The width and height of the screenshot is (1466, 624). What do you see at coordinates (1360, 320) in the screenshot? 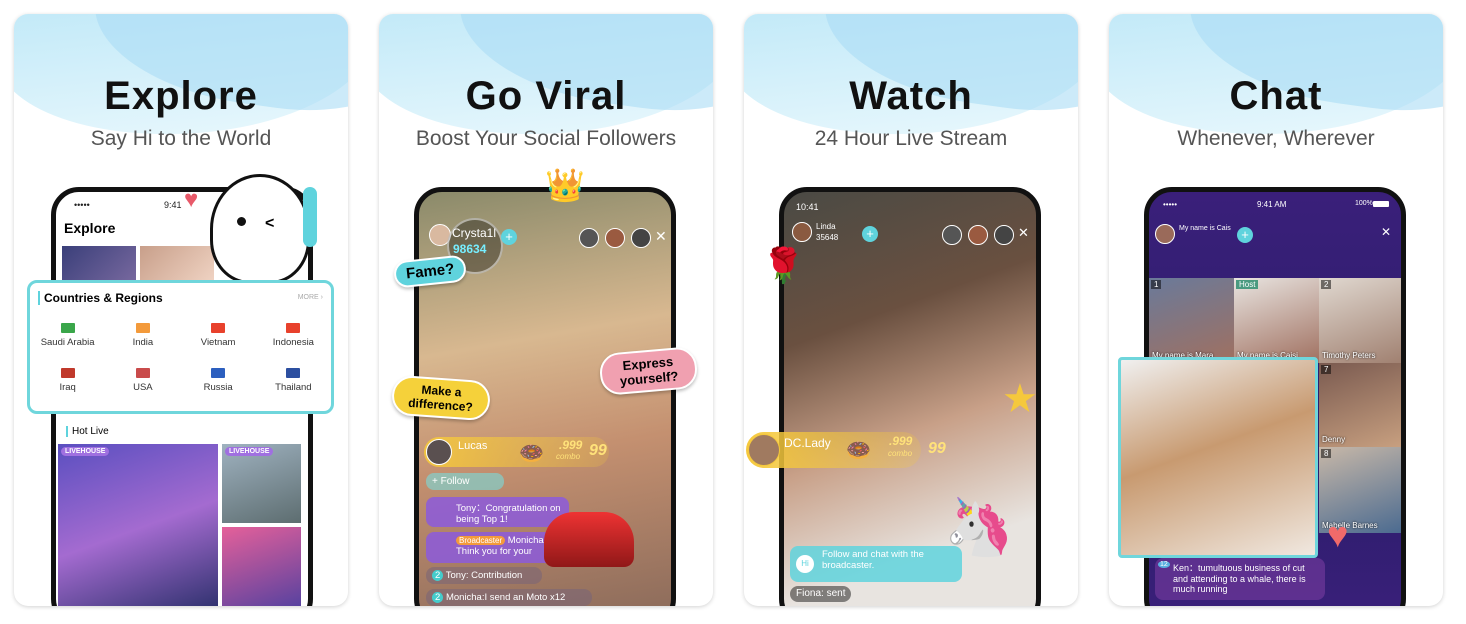
I see `seat-tile: 2 Timothy Peters` at bounding box center [1360, 320].